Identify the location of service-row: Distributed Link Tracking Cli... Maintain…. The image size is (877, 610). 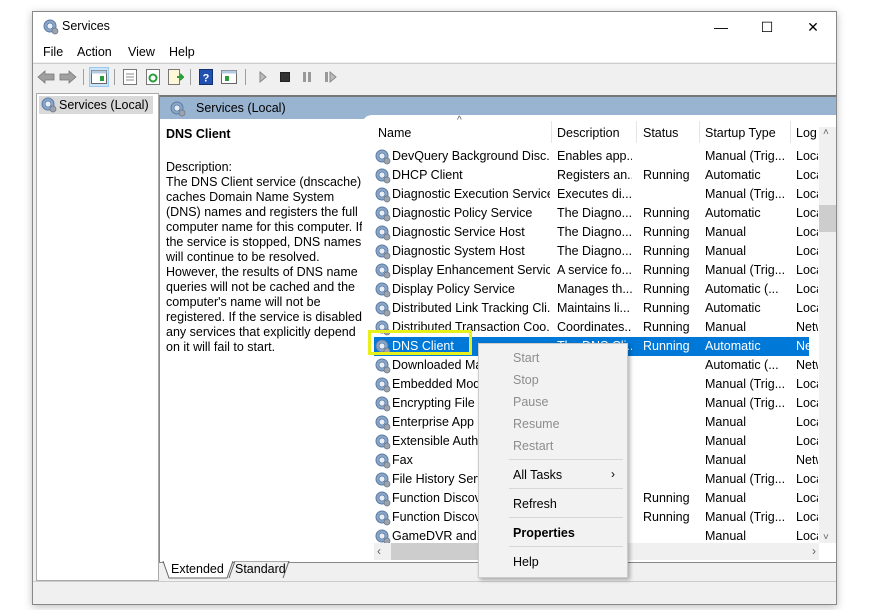
(596, 308).